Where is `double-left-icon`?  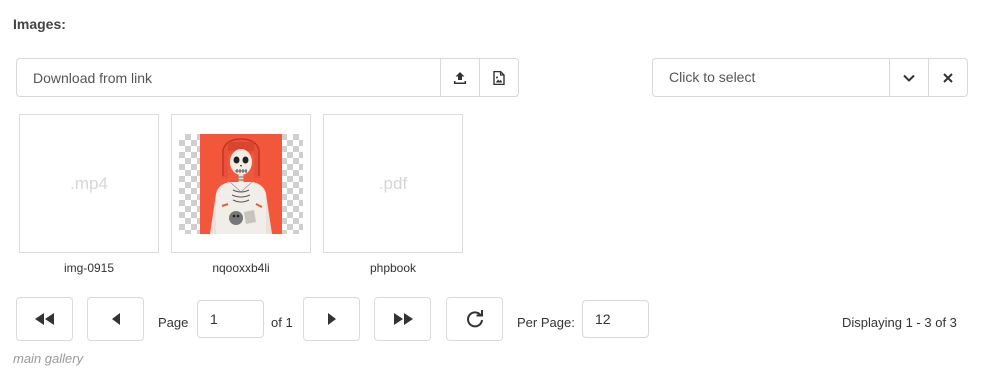
double-left-icon is located at coordinates (44, 319).